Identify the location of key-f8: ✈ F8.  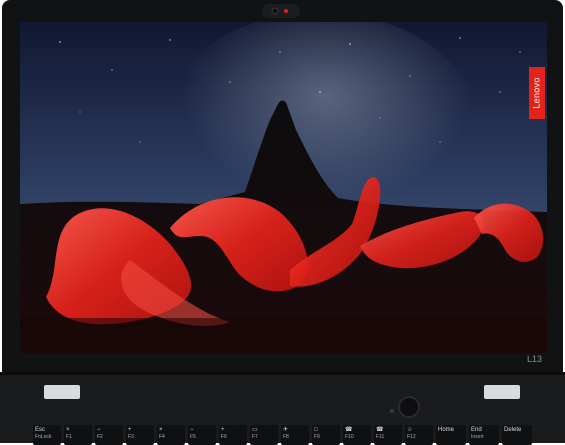
(295, 435).